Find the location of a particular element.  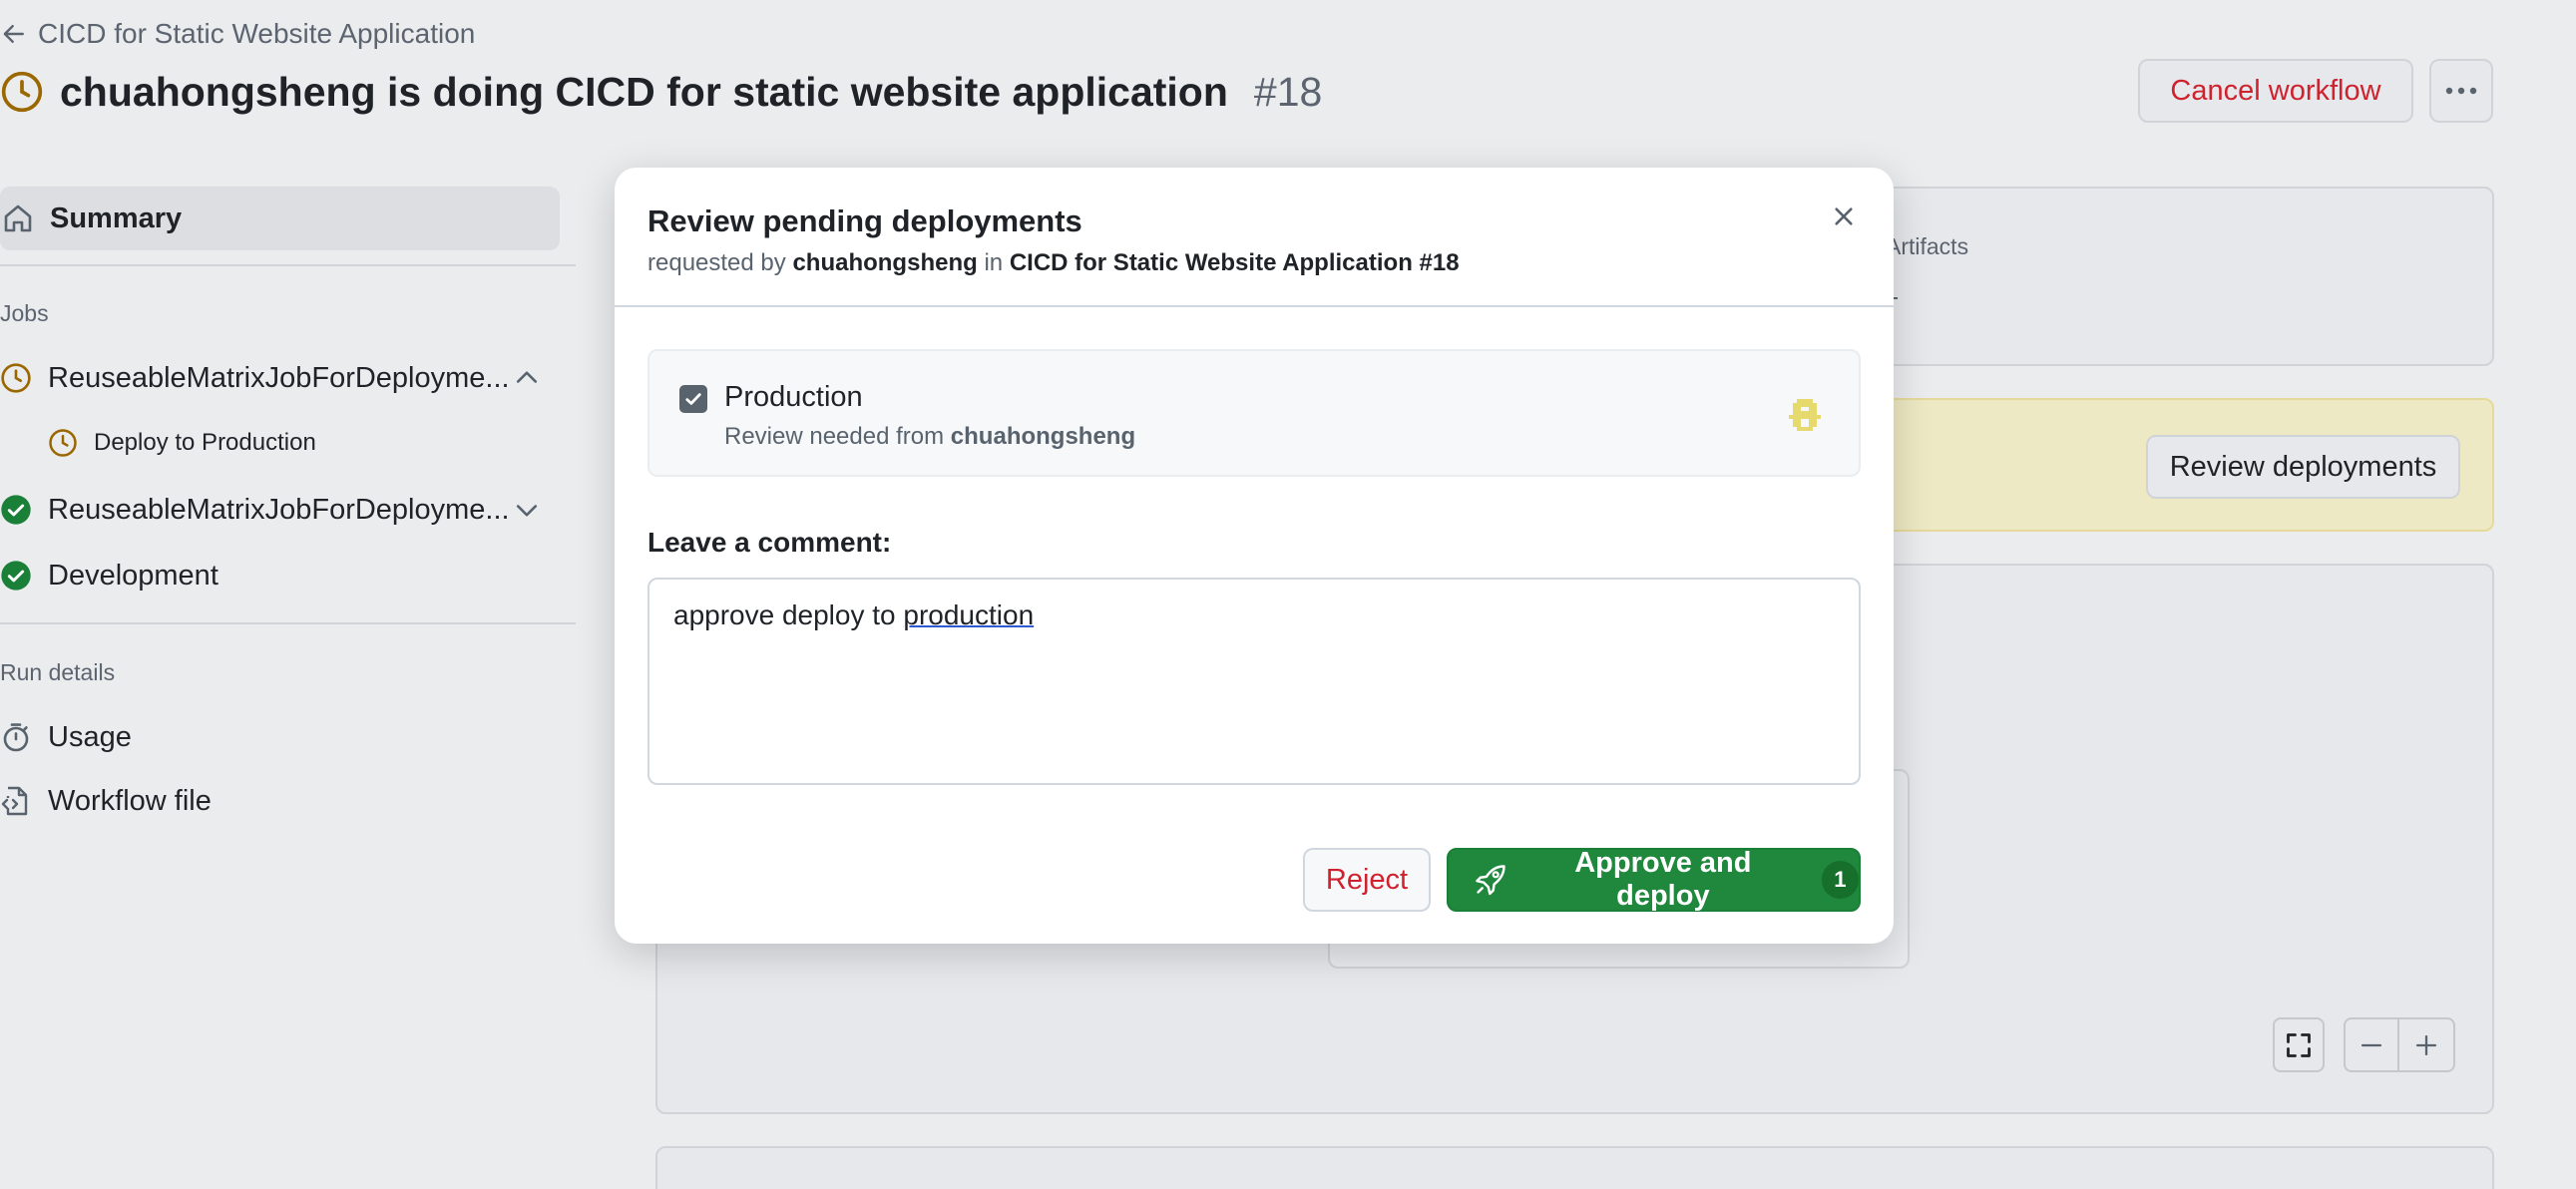

run-info-card is located at coordinates (2170, 276).